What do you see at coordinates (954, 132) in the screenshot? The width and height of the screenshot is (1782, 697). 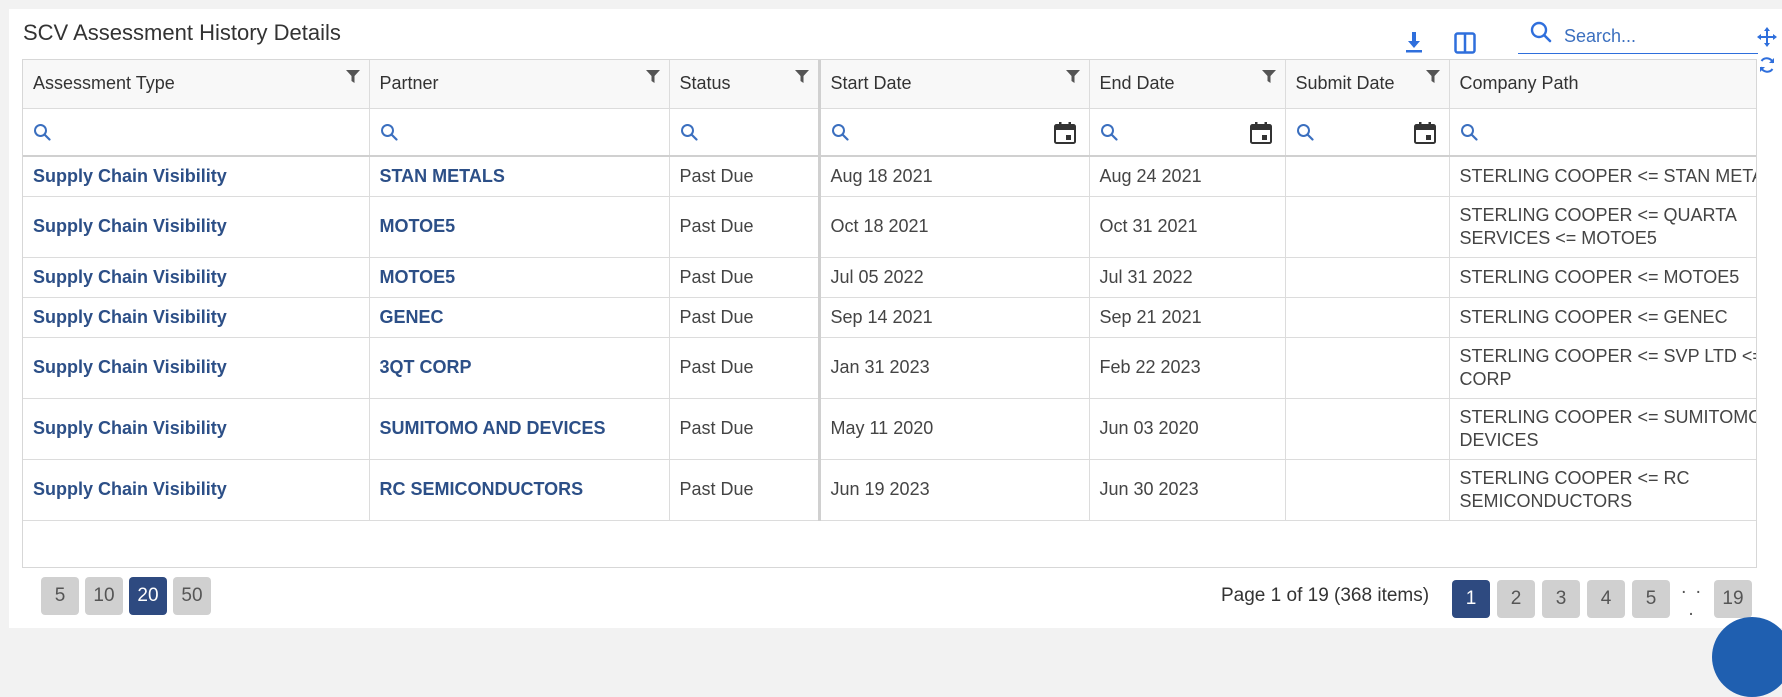 I see `filter-cell-start-date` at bounding box center [954, 132].